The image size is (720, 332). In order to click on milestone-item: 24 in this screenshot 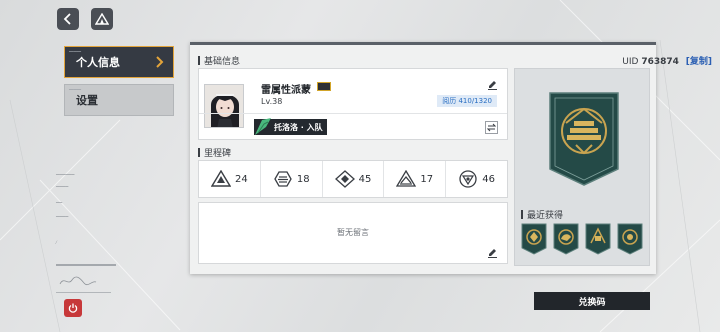, I will do `click(230, 179)`.